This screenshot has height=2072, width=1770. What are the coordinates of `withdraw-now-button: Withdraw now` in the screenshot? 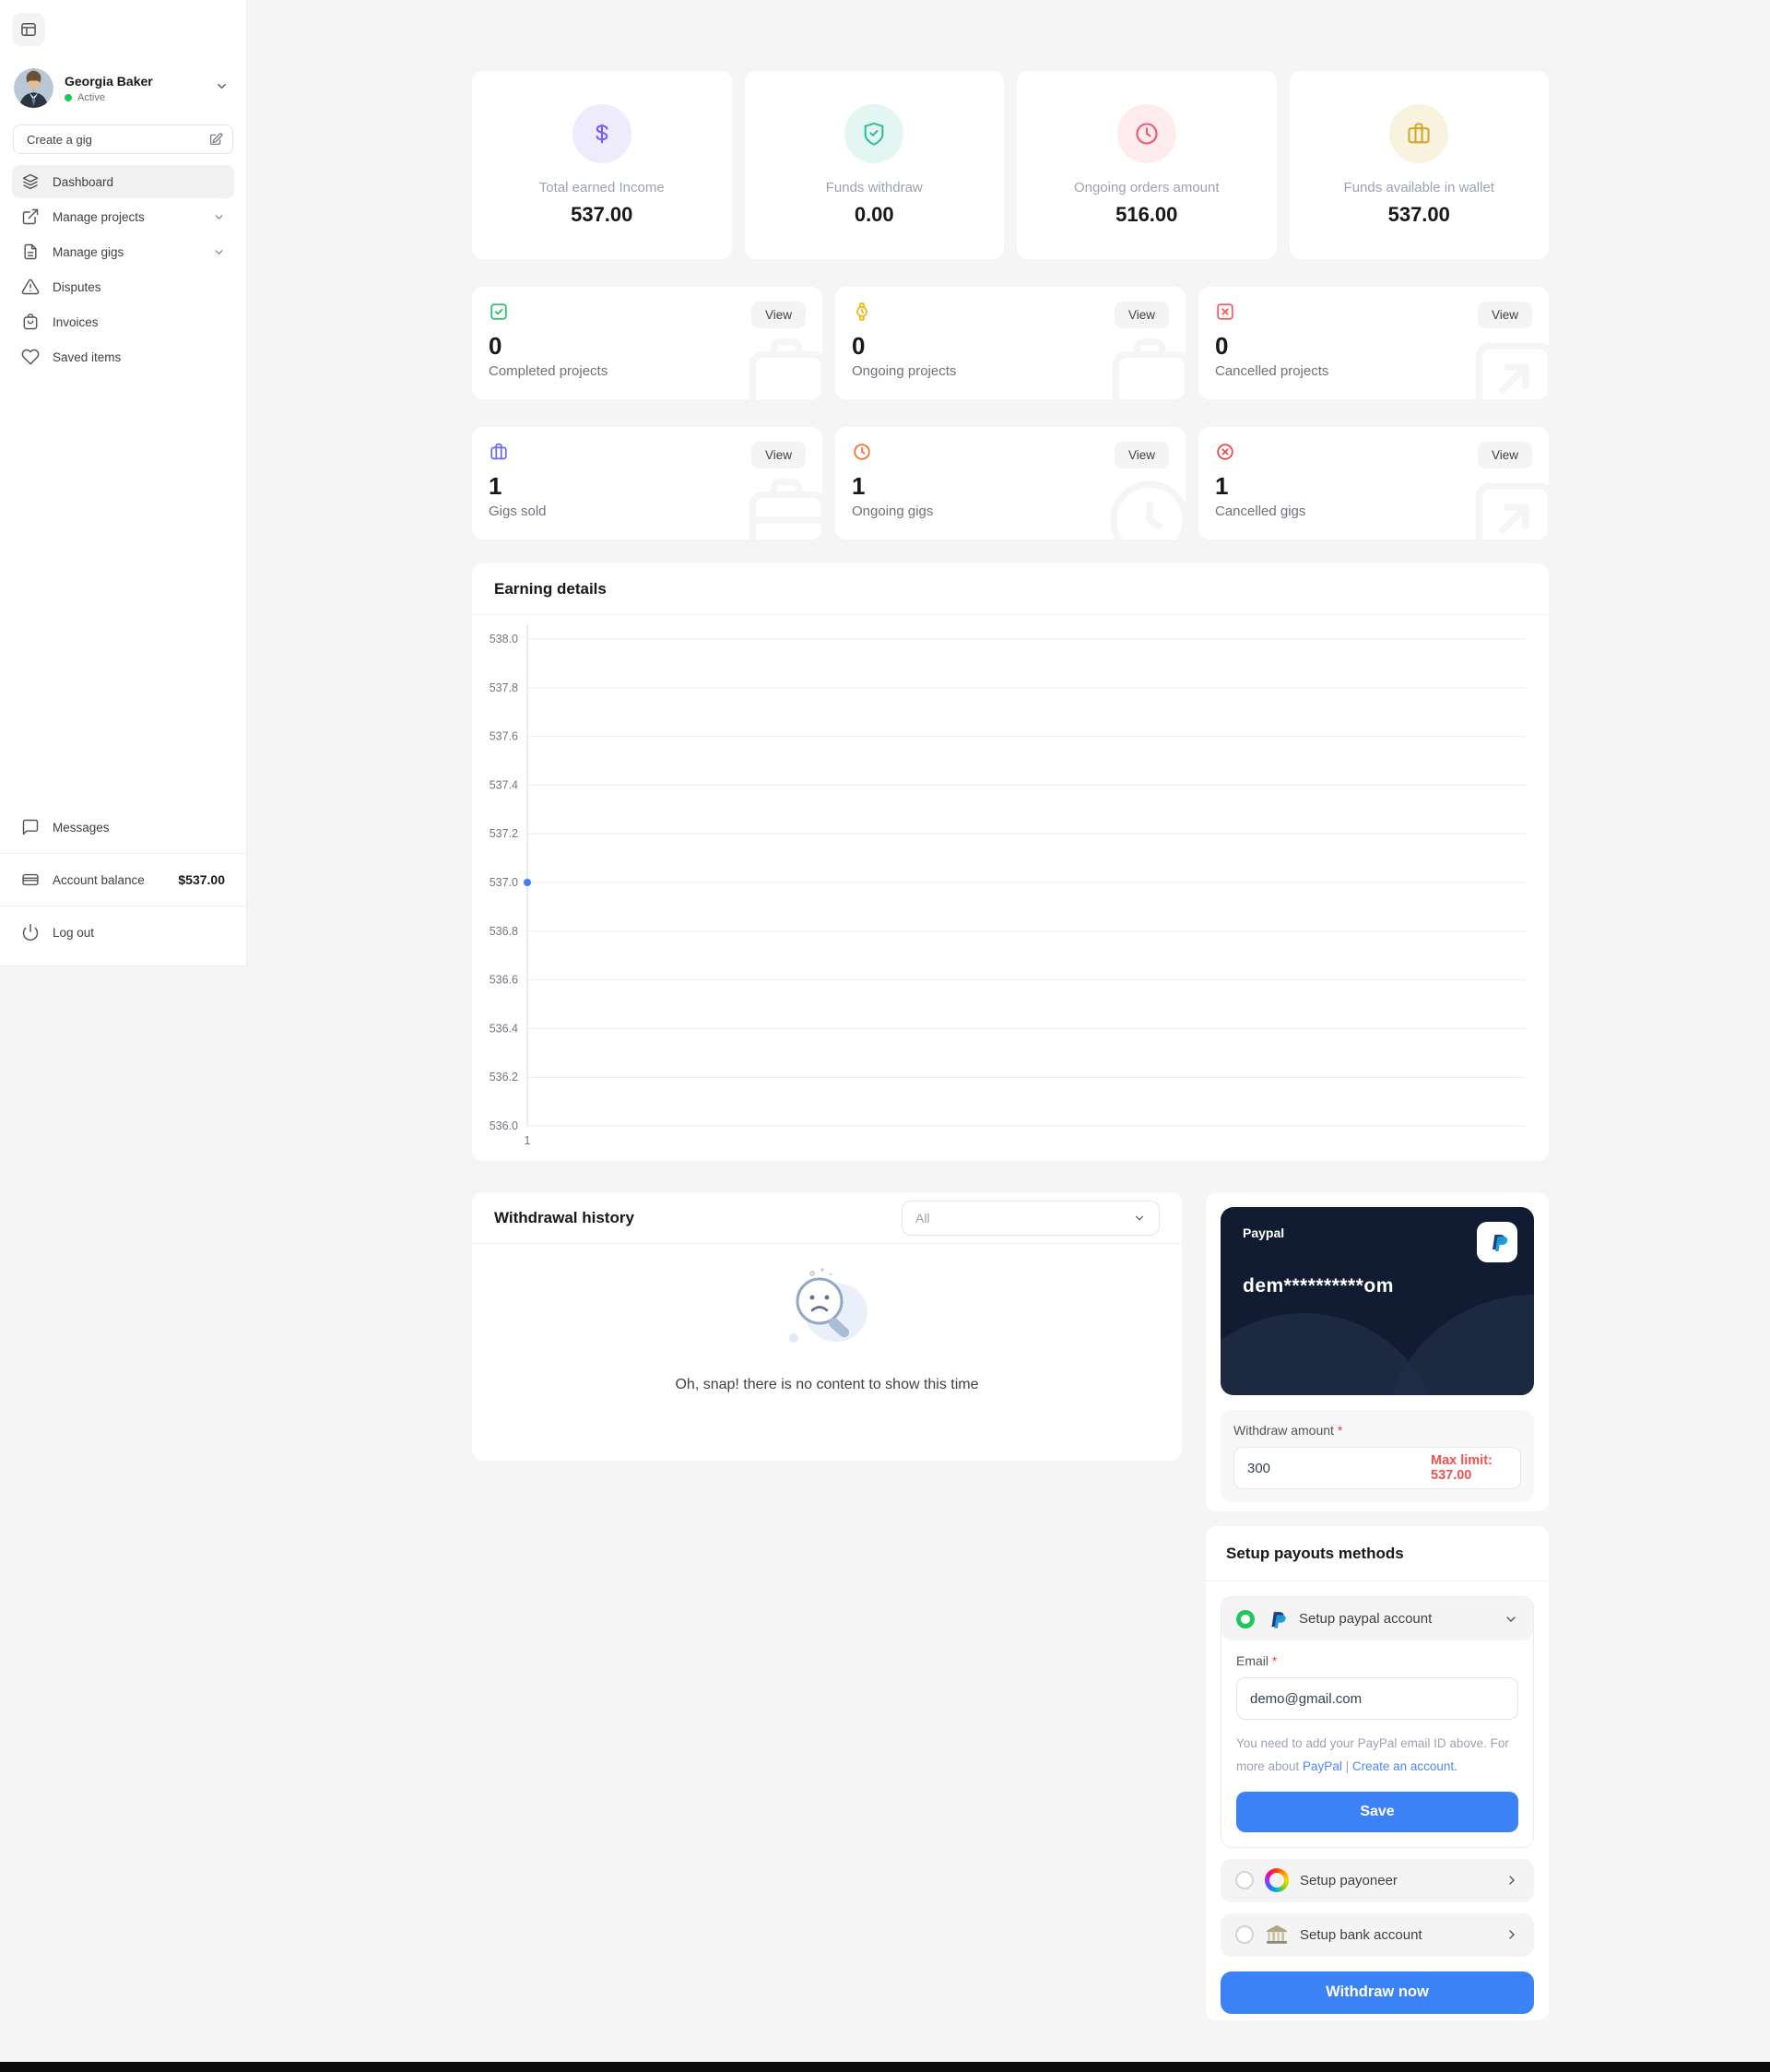 It's located at (1377, 1992).